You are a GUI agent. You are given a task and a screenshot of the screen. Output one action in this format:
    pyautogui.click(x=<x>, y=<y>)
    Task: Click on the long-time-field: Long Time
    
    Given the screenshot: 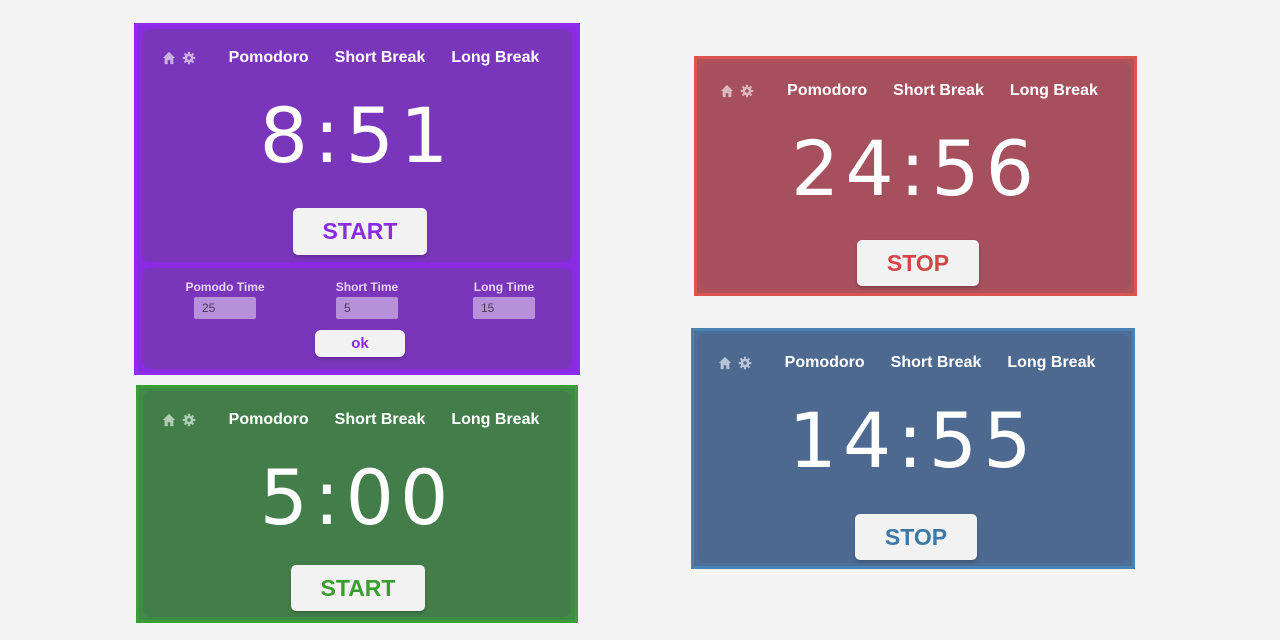 What is the action you would take?
    pyautogui.click(x=504, y=299)
    